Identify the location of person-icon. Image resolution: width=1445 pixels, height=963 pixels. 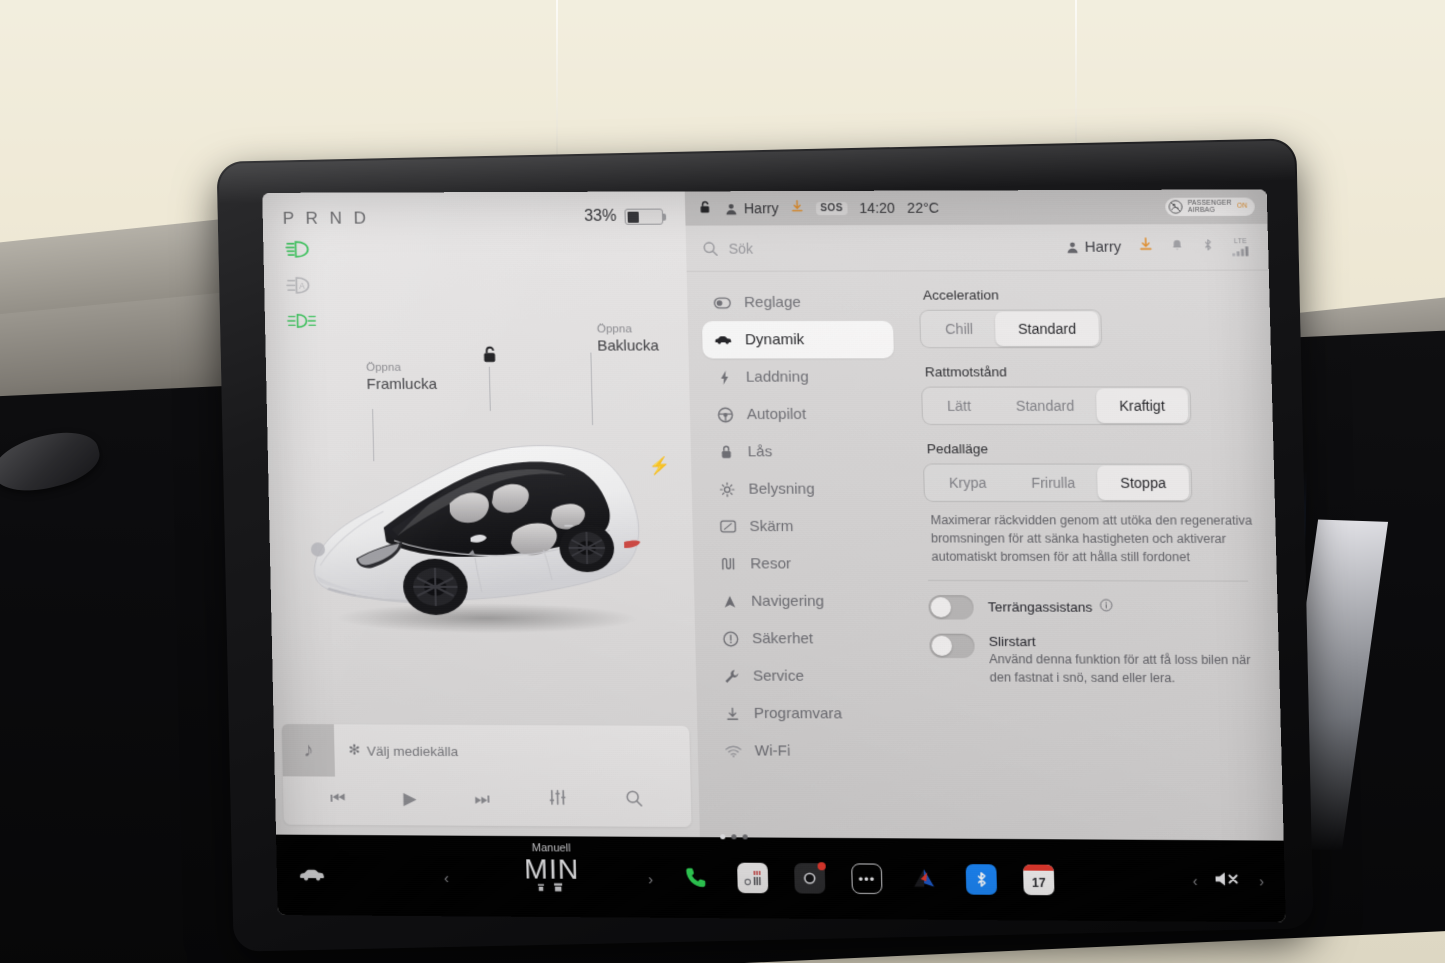
(731, 209).